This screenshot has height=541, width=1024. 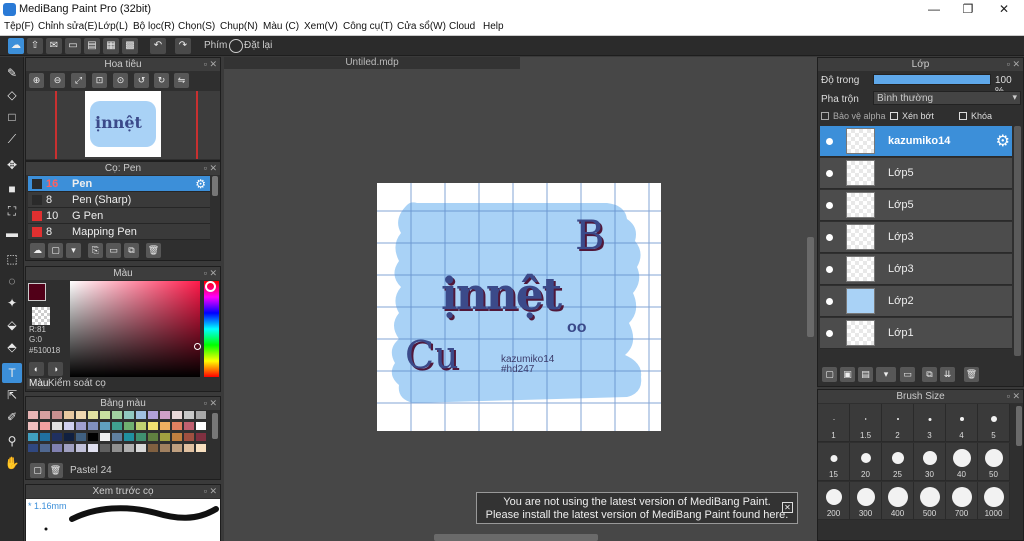 What do you see at coordinates (12, 347) in the screenshot?
I see `select-eraser-tool-icon: ⬘` at bounding box center [12, 347].